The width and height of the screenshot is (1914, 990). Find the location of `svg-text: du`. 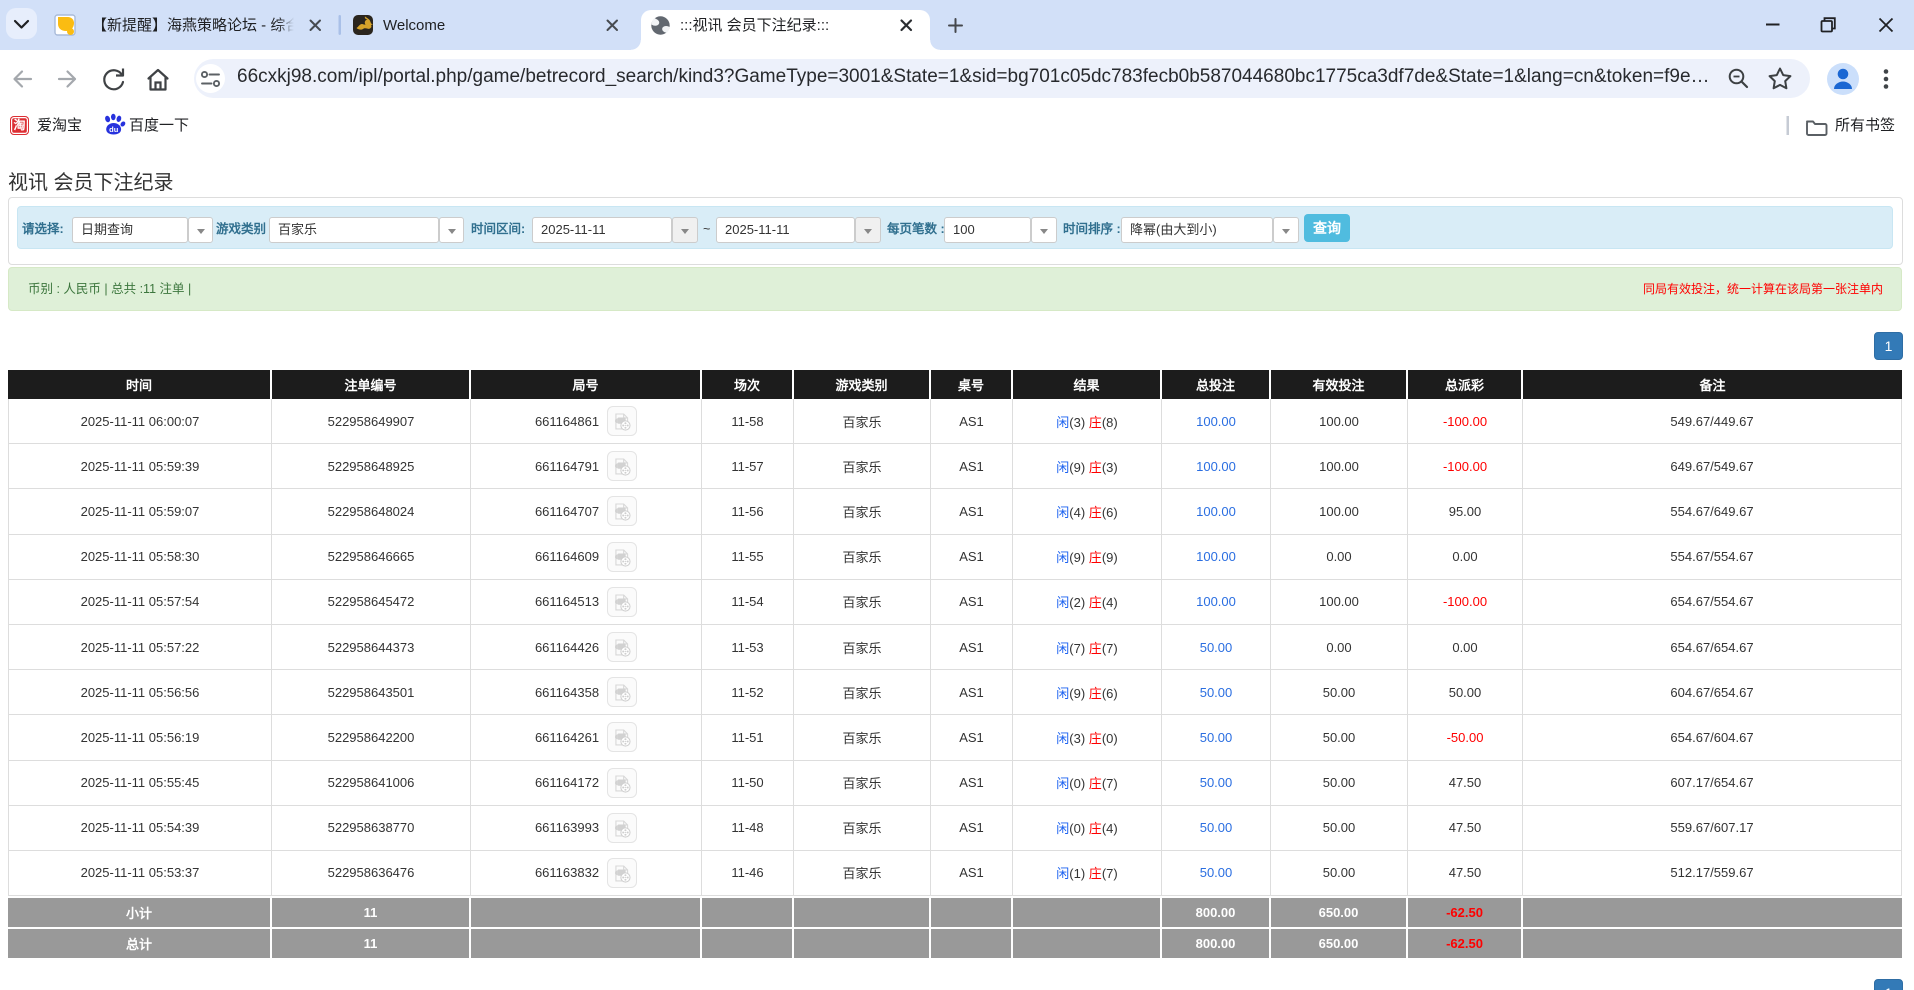

svg-text: du is located at coordinates (114, 129).